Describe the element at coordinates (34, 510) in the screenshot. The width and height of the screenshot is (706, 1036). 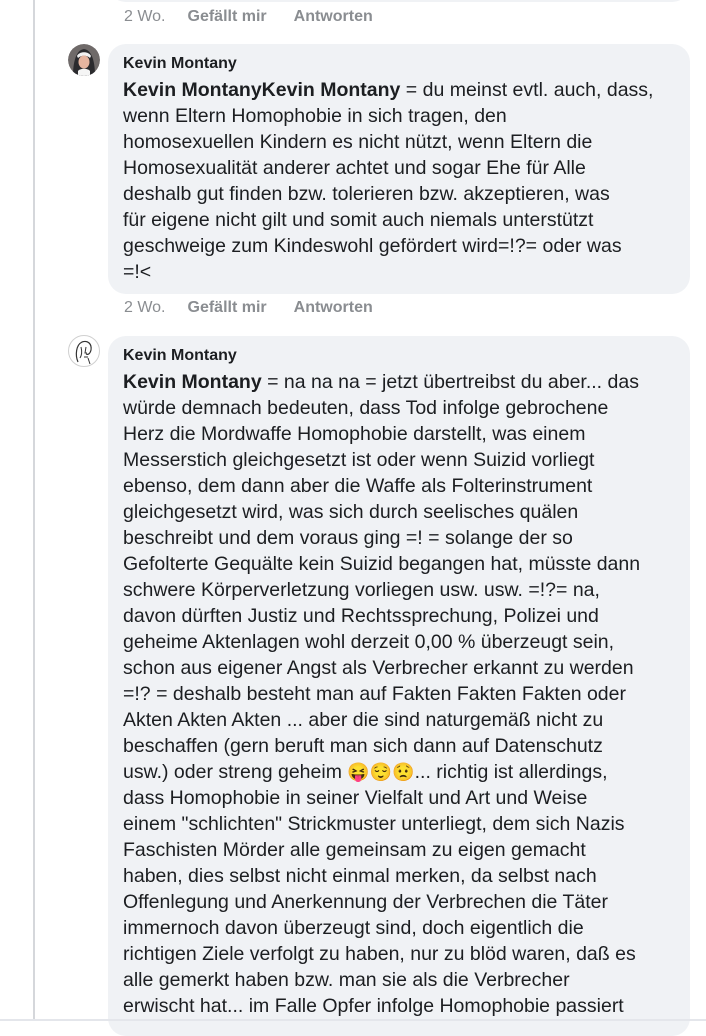
I see `thread-line` at that location.